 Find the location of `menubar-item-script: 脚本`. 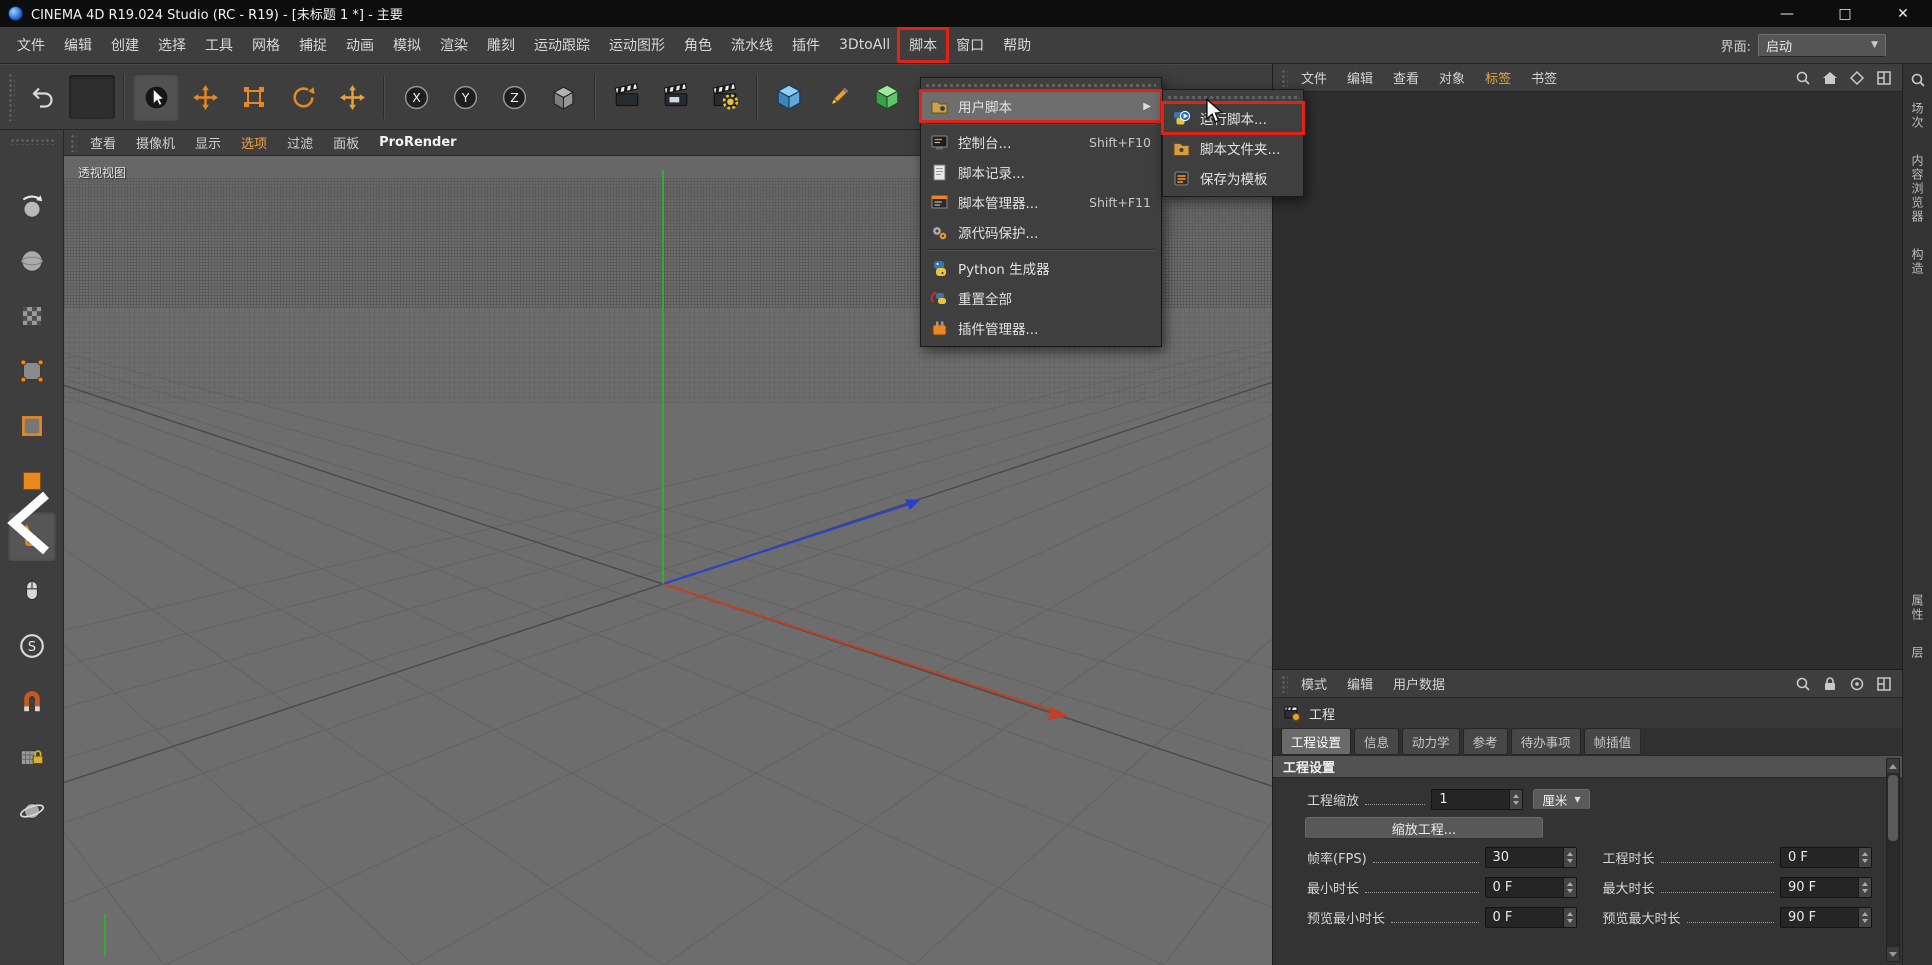

menubar-item-script: 脚本 is located at coordinates (923, 45).